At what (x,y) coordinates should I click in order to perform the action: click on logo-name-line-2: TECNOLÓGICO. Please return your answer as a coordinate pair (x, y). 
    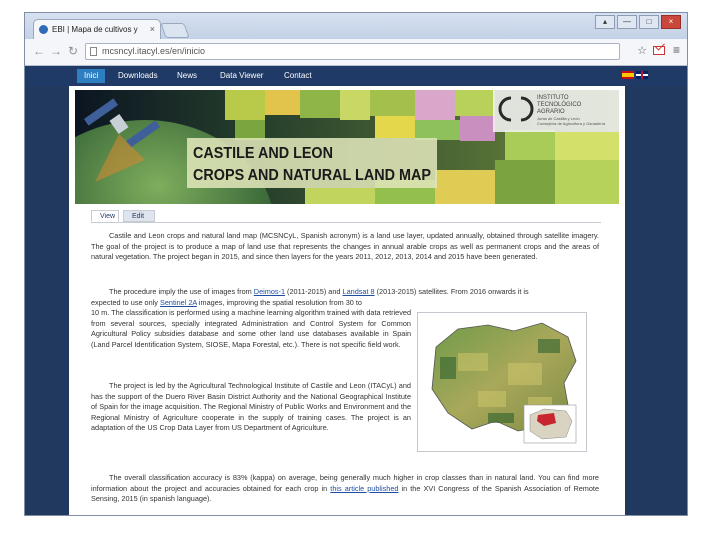
    Looking at the image, I should click on (559, 104).